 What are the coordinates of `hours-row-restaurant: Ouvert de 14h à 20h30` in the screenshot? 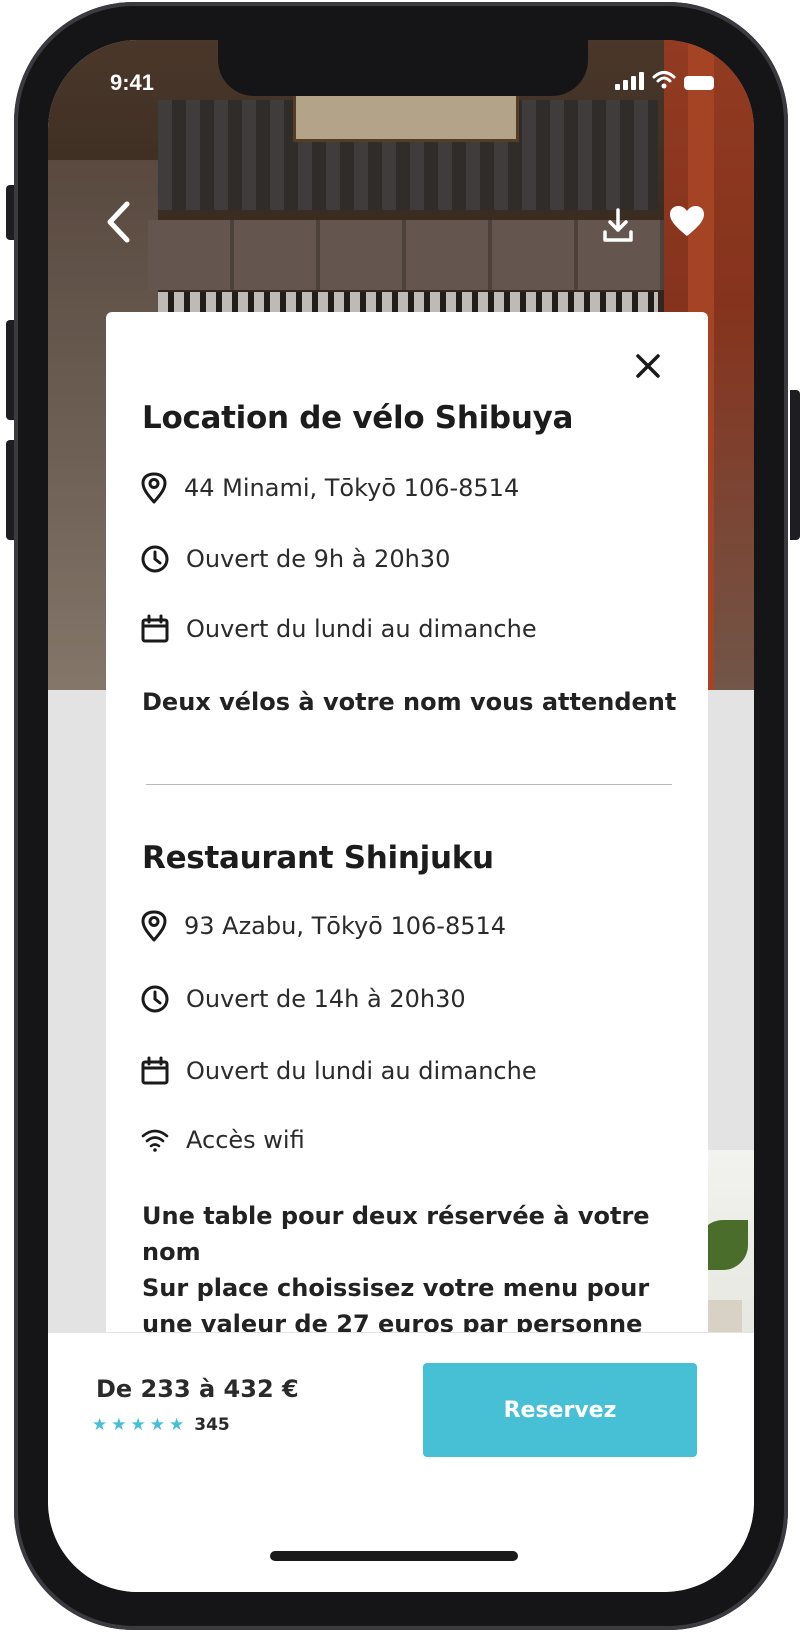 It's located at (303, 999).